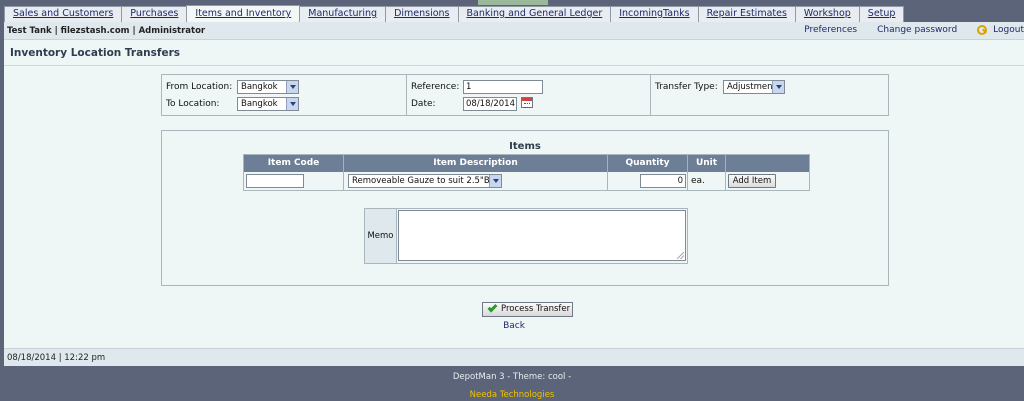 The image size is (1024, 401). I want to click on item-description-select: Removeable Gauze to suit 2.5"BSP M, so click(425, 181).